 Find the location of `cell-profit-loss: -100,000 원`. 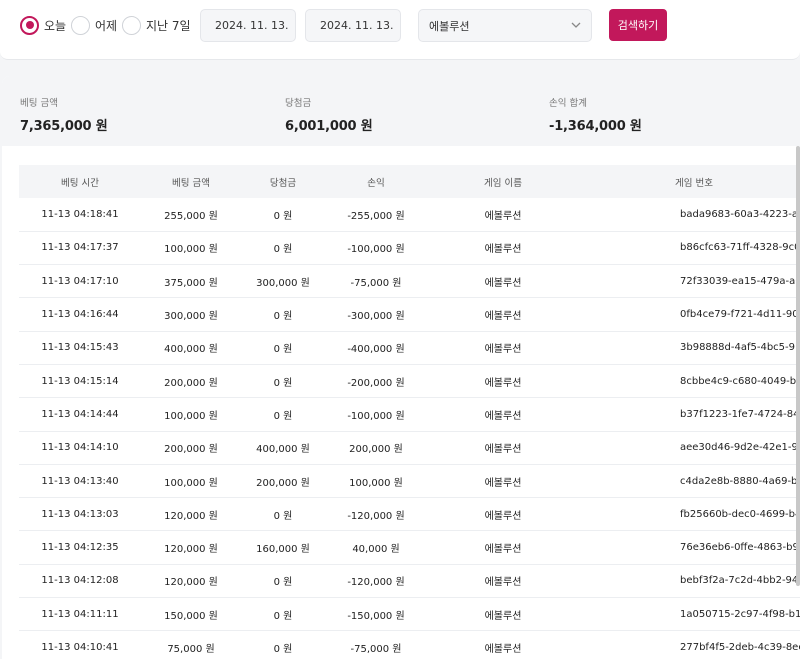

cell-profit-loss: -100,000 원 is located at coordinates (376, 416).